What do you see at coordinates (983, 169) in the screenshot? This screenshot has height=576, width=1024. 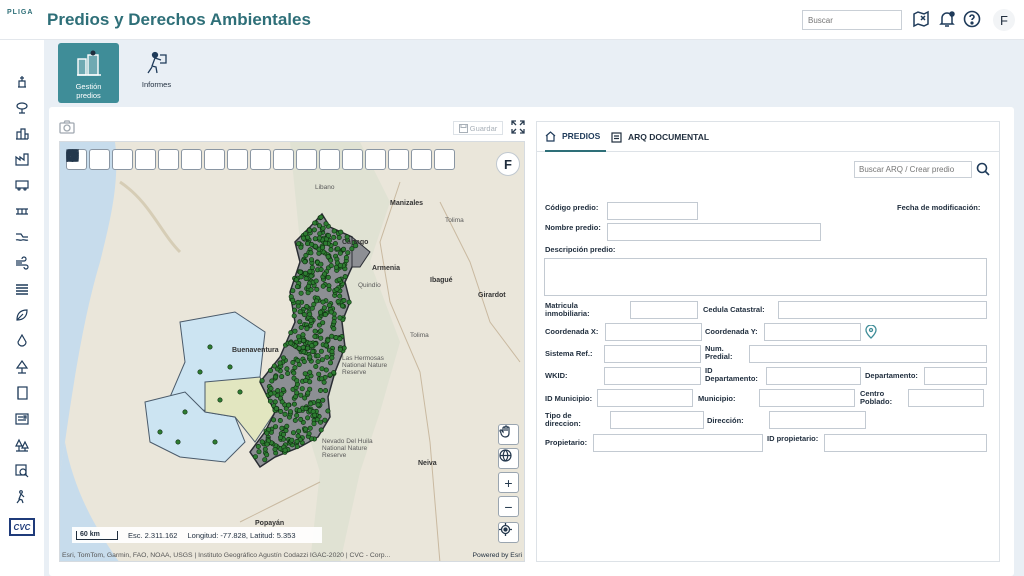 I see `search-icon` at bounding box center [983, 169].